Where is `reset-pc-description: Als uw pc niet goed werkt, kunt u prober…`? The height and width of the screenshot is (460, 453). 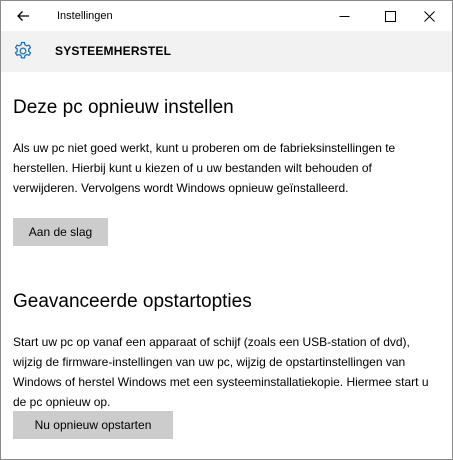
reset-pc-description: Als uw pc niet goed werkt, kunt u prober… is located at coordinates (204, 168).